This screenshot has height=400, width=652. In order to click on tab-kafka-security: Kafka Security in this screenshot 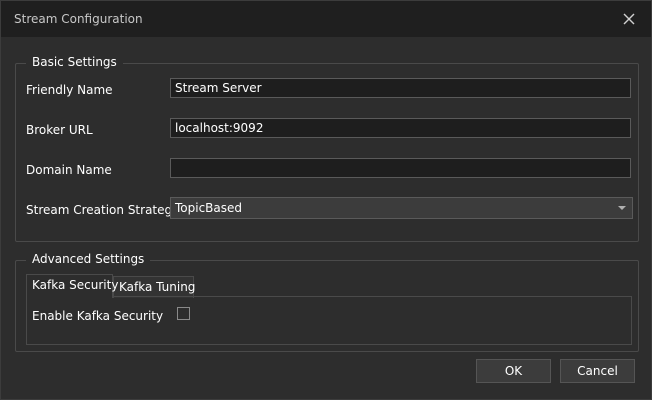, I will do `click(72, 286)`.